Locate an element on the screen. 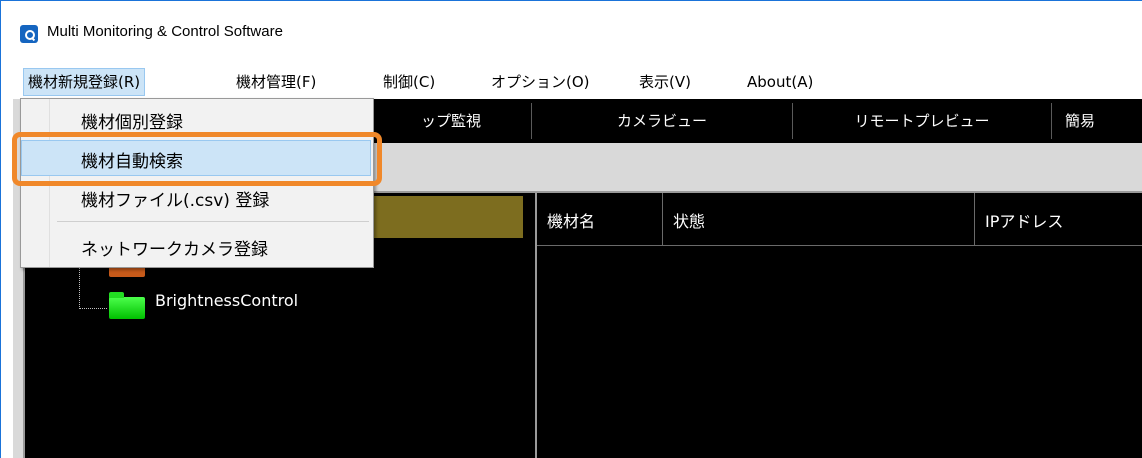 The image size is (1142, 458). app-logo-icon is located at coordinates (29, 34).